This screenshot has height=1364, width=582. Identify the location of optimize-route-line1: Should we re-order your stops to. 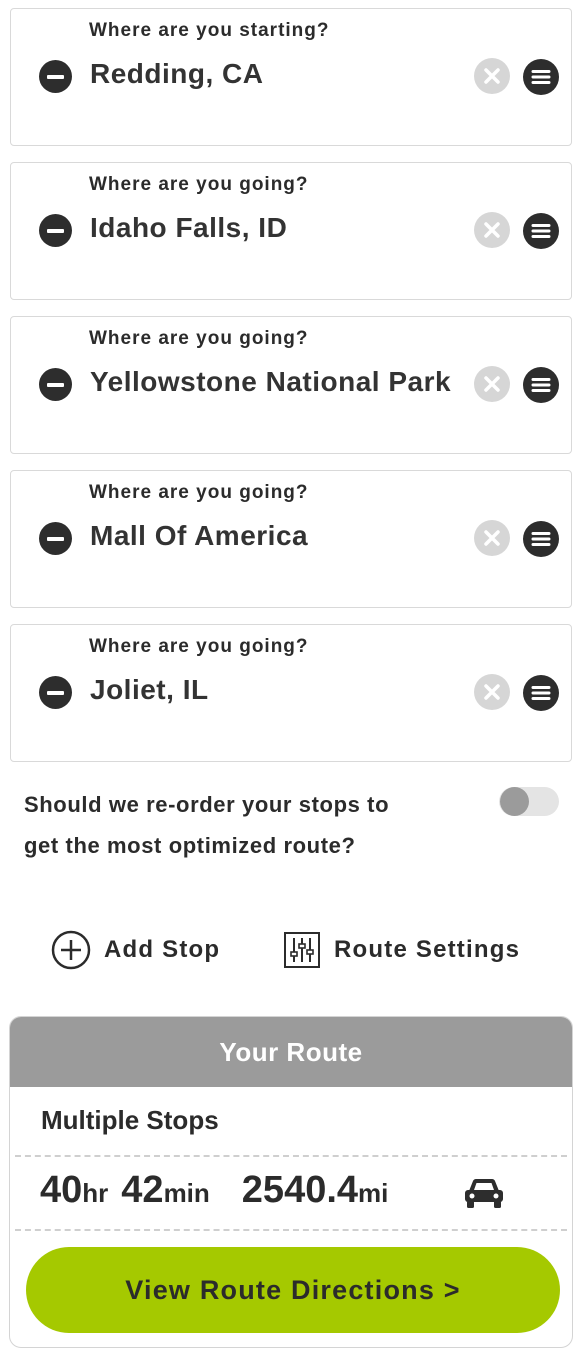
(207, 804).